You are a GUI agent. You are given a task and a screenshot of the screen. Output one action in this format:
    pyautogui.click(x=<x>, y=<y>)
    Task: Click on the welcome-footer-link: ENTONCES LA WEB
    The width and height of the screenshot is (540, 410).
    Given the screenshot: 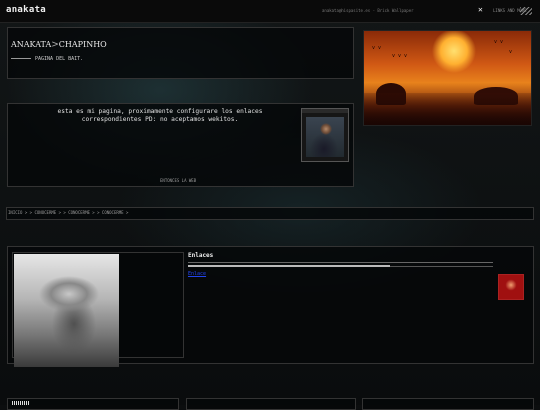 What is the action you would take?
    pyautogui.click(x=178, y=180)
    